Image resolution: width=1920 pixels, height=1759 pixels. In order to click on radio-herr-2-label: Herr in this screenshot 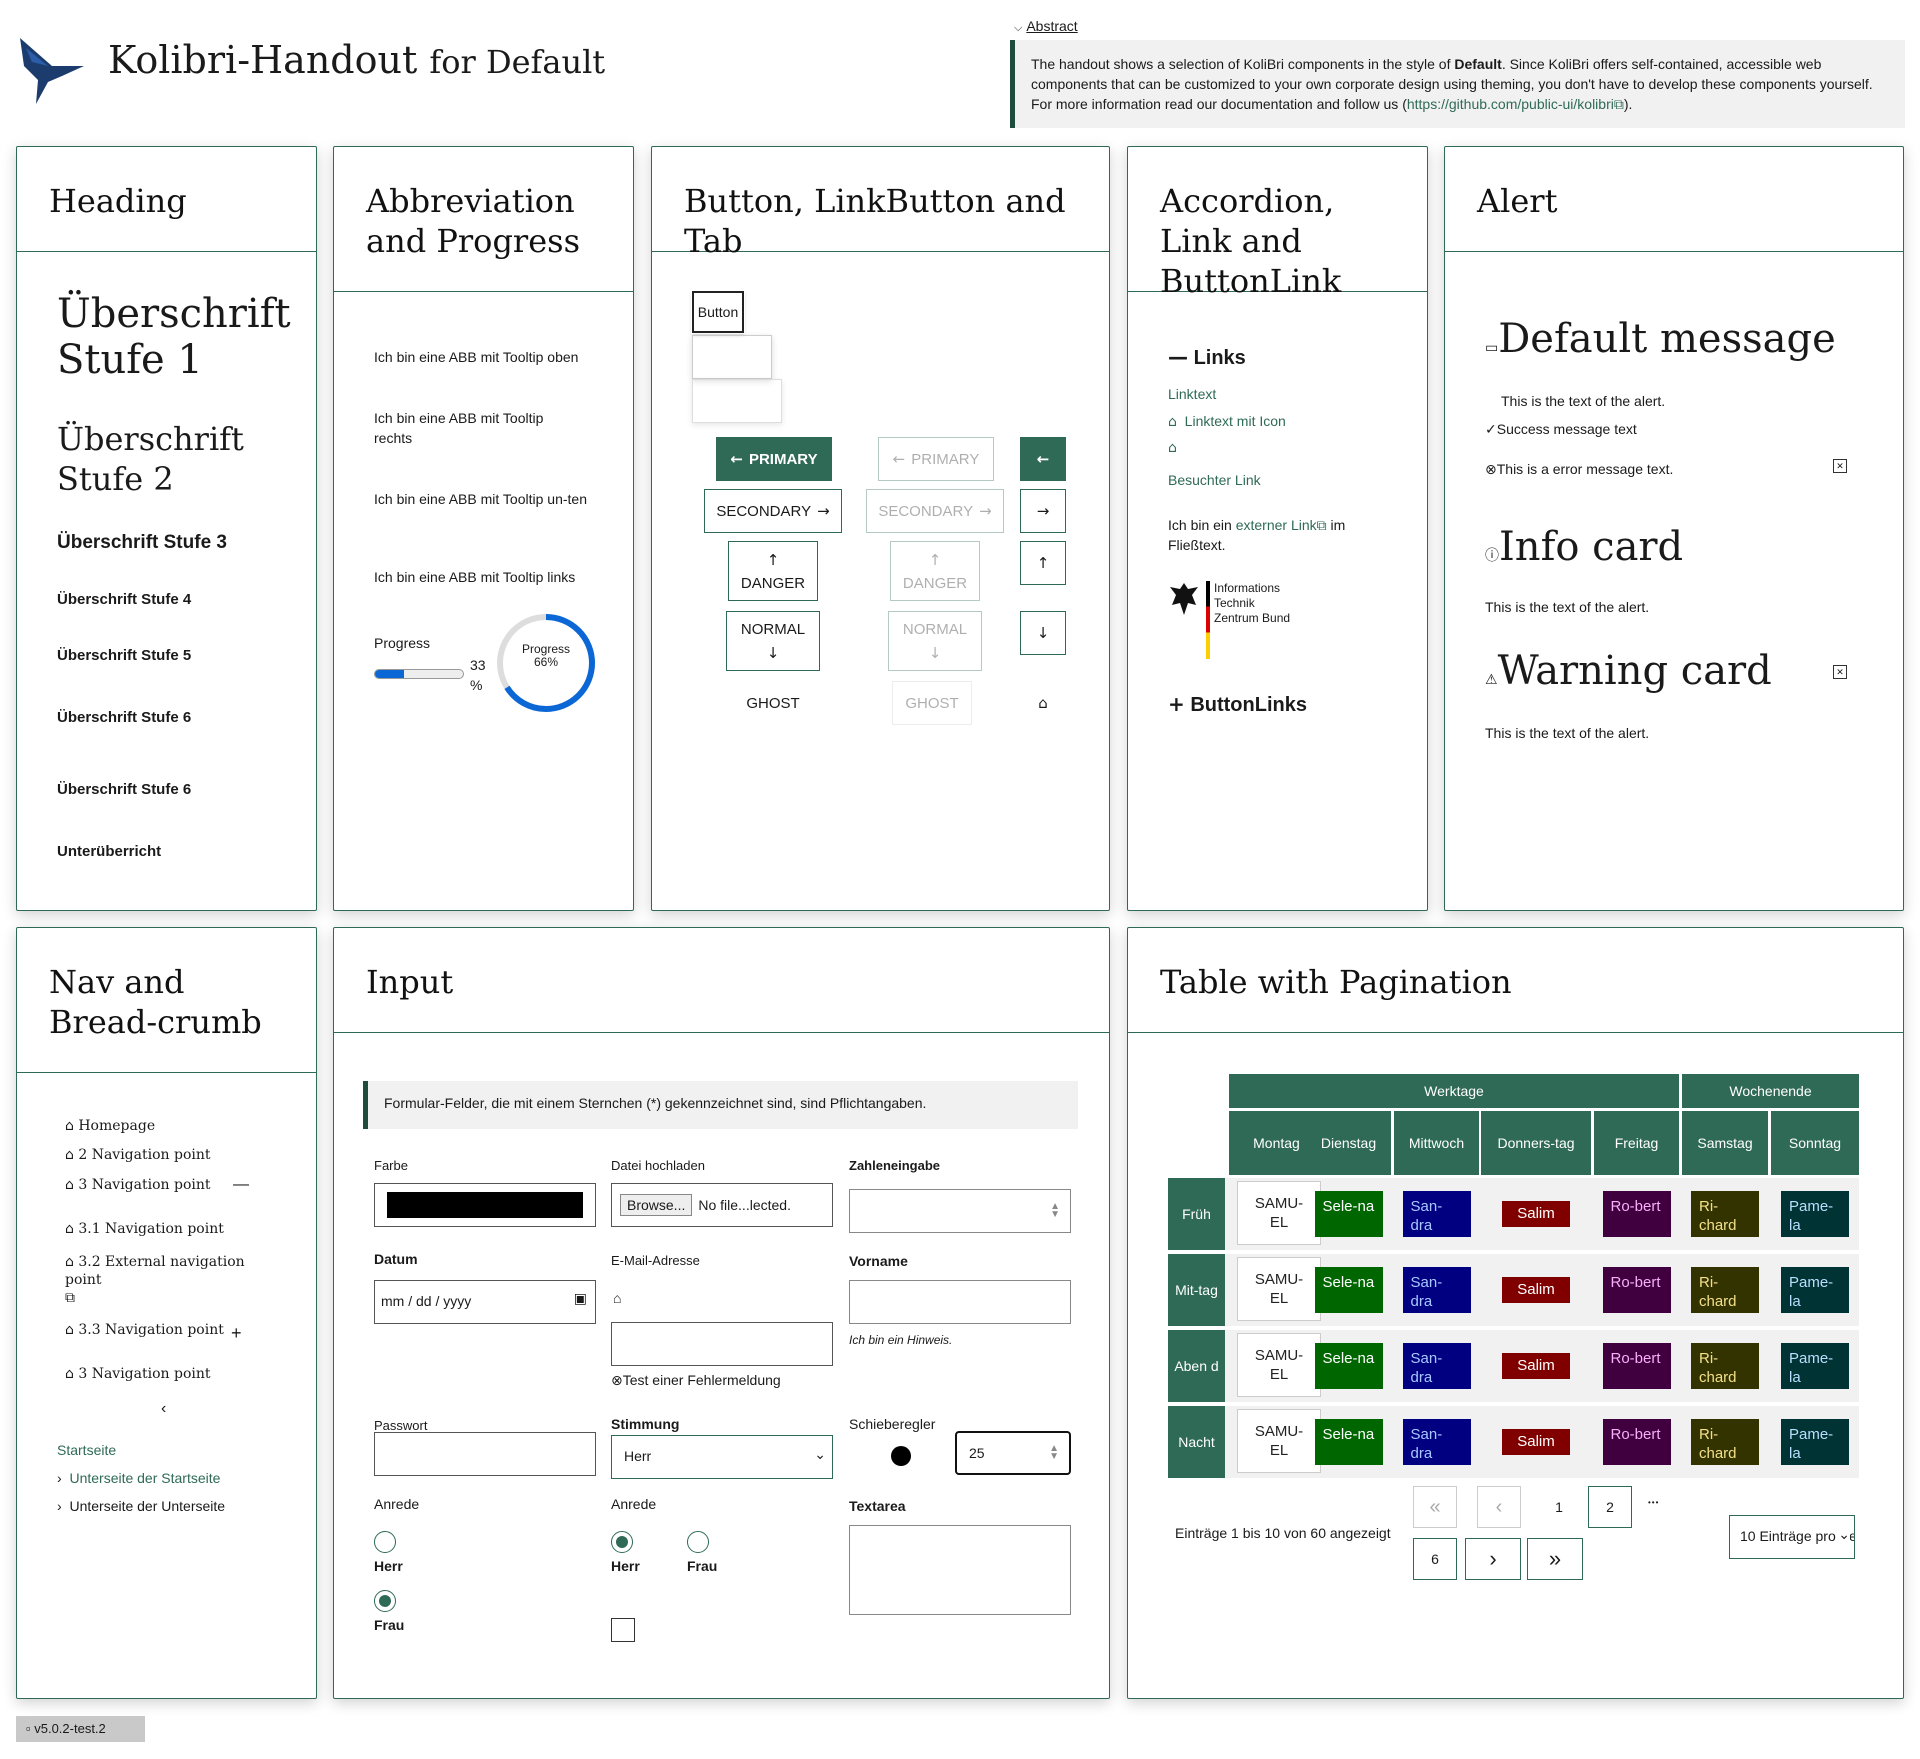, I will do `click(625, 1566)`.